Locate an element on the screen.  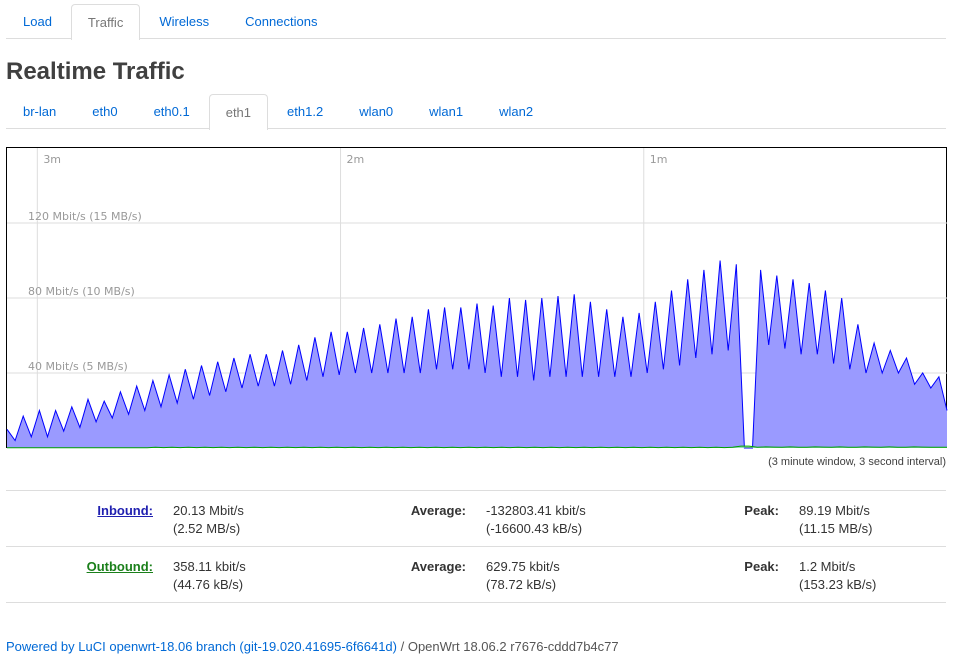
tab-wireless-link: Wireless is located at coordinates (184, 21).